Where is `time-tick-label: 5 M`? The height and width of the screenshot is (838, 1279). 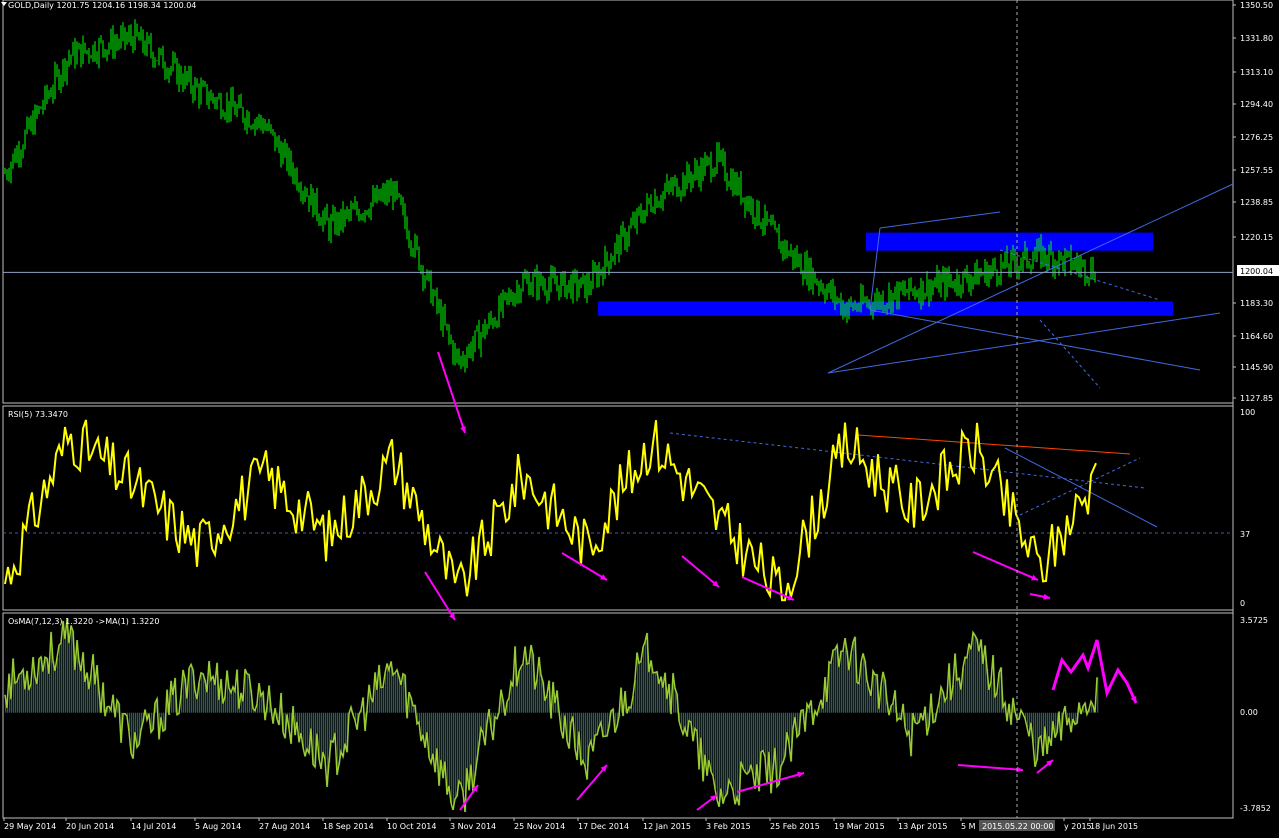 time-tick-label: 5 M is located at coordinates (968, 826).